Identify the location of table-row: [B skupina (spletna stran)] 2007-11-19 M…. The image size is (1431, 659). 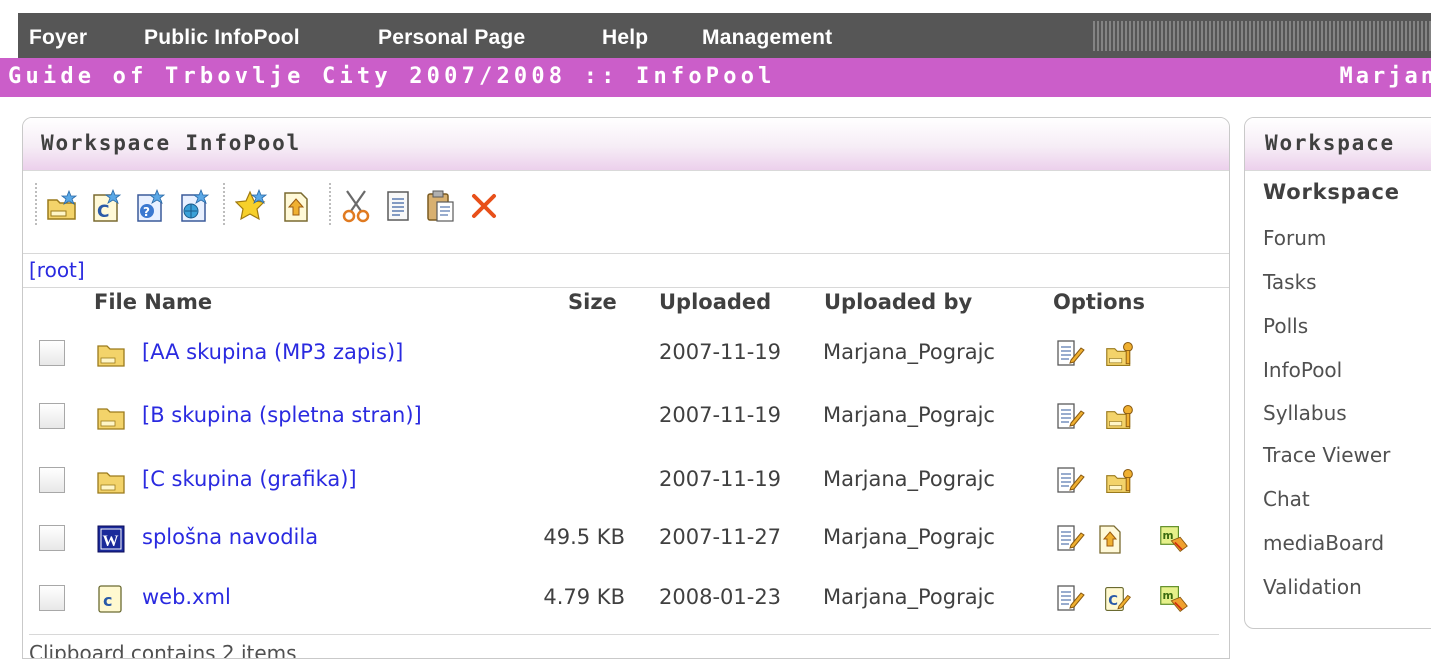
(626, 432).